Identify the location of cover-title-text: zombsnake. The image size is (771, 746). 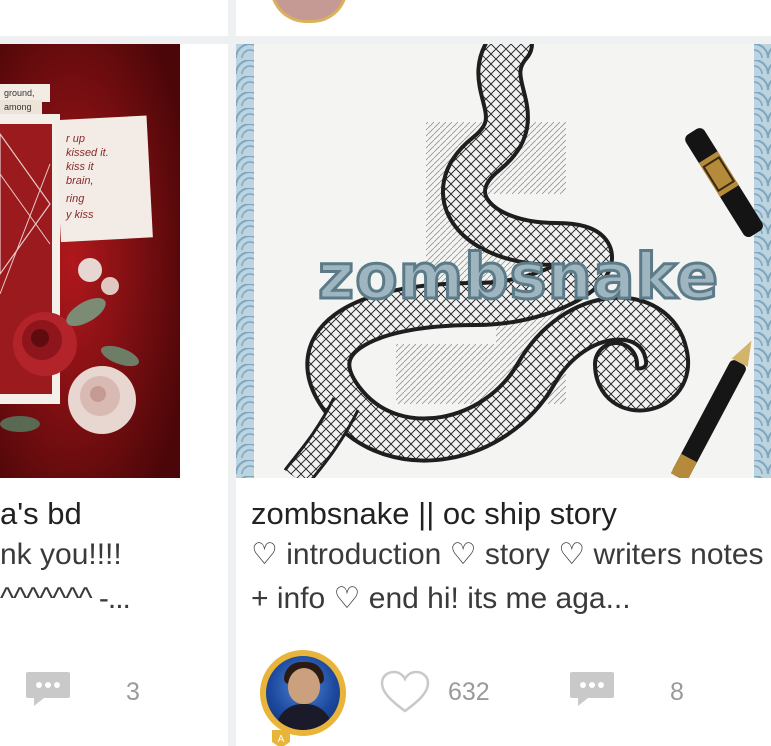
(518, 277).